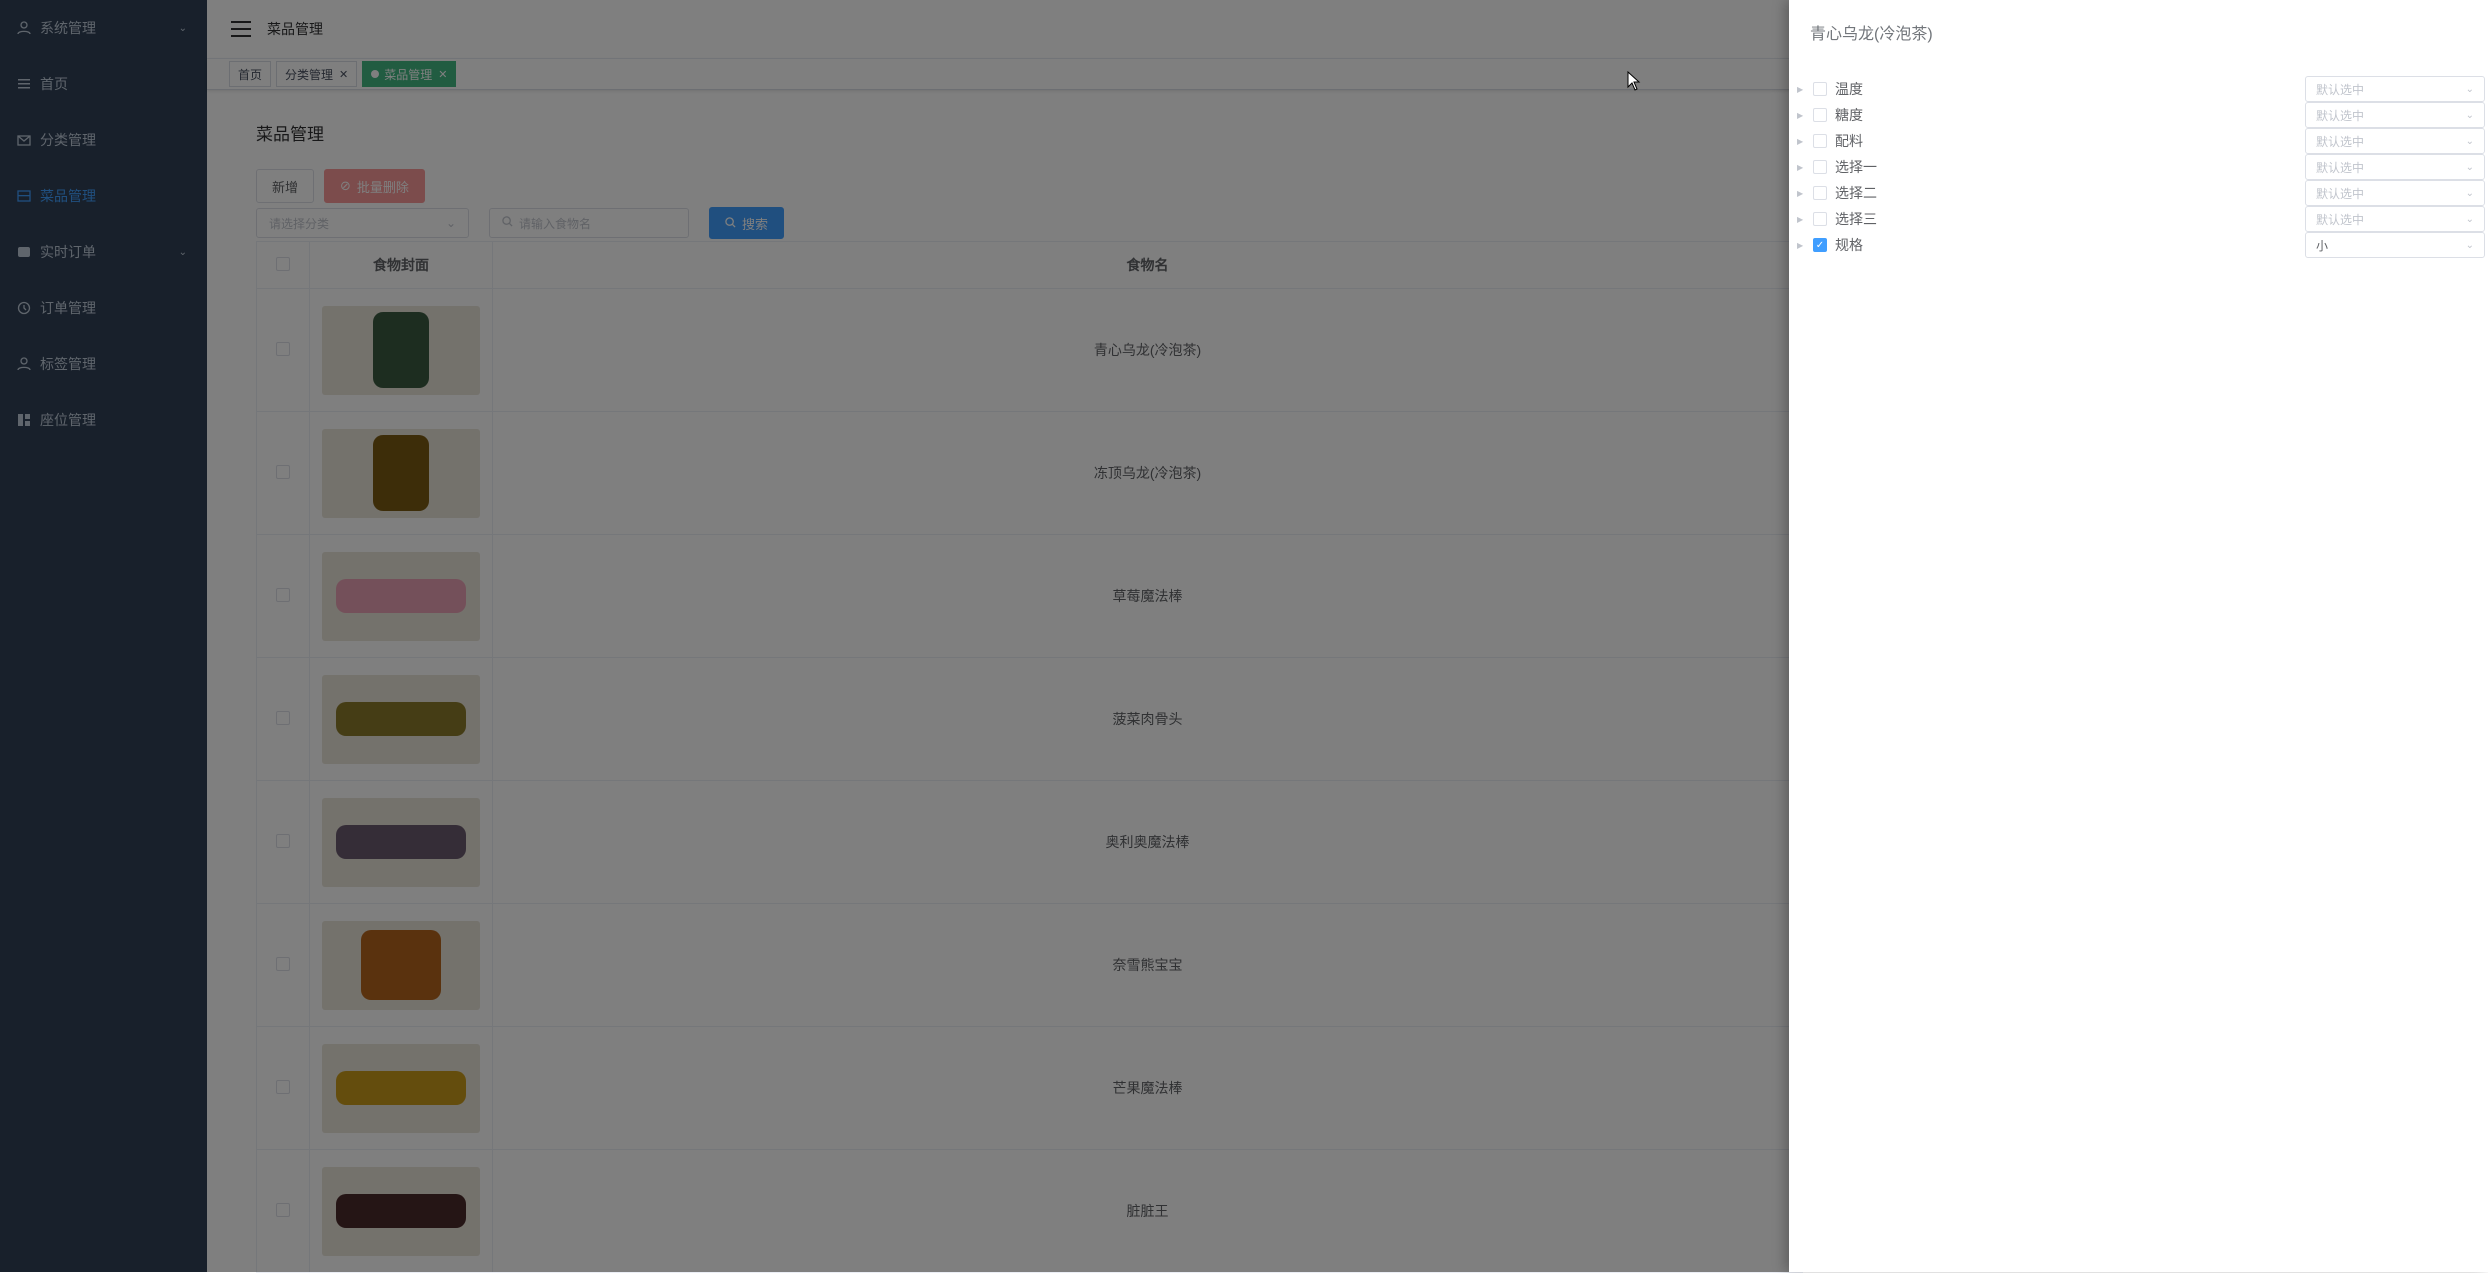  I want to click on option-label: 糖度, so click(1849, 115).